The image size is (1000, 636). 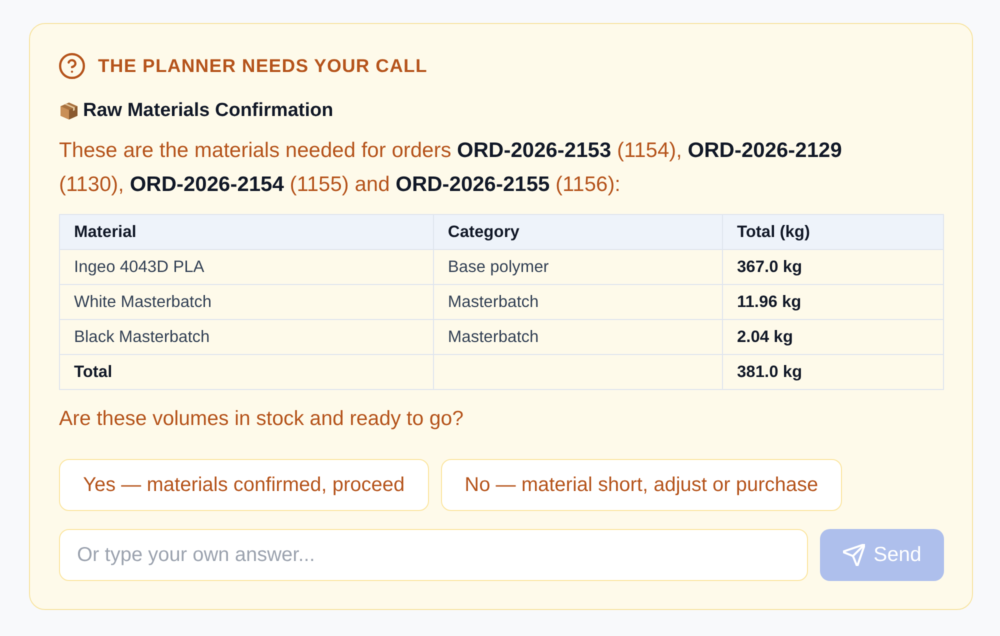 What do you see at coordinates (577, 267) in the screenshot?
I see `table-cell: Base polymer` at bounding box center [577, 267].